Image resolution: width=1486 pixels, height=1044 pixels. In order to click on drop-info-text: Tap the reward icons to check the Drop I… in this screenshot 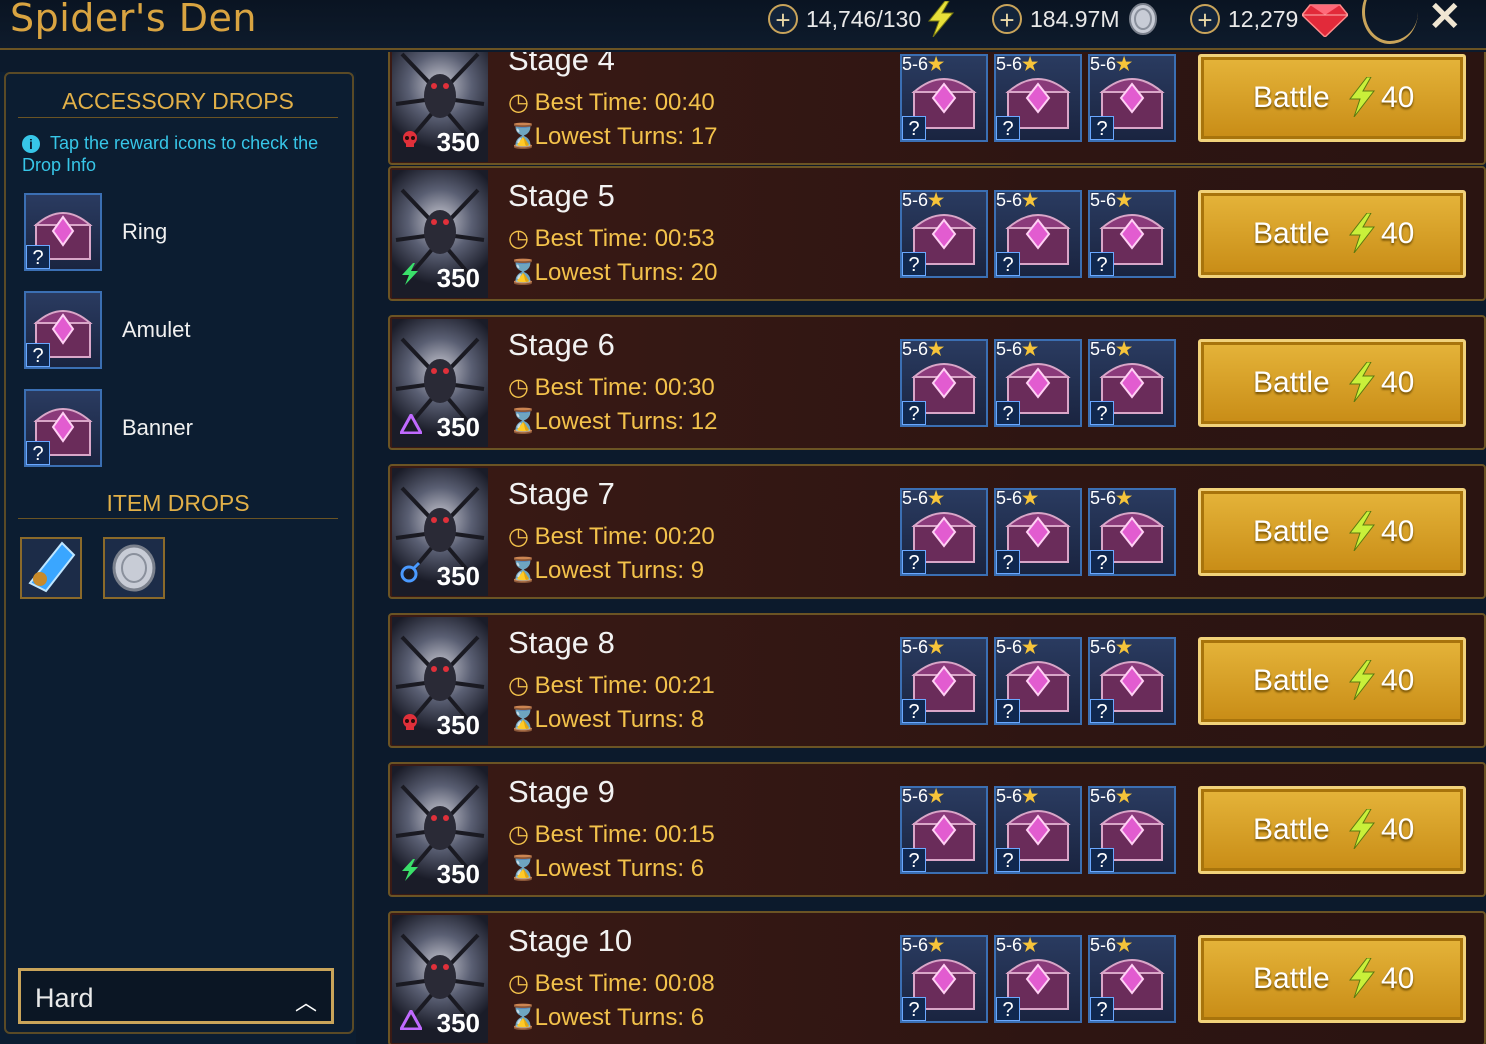, I will do `click(170, 154)`.